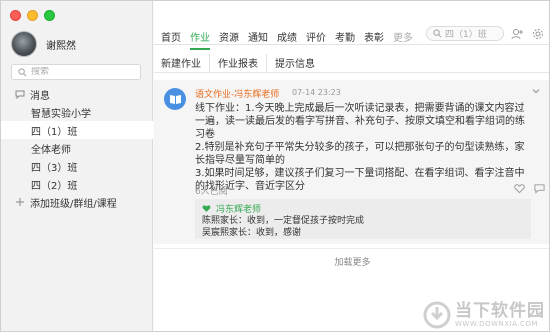 This screenshot has height=332, width=550. I want to click on comments-box: 冯东辉老师 陈熙家长：收到，一定督促孩子按时完成 吴宸熙家长：收到，感谢, so click(363, 219).